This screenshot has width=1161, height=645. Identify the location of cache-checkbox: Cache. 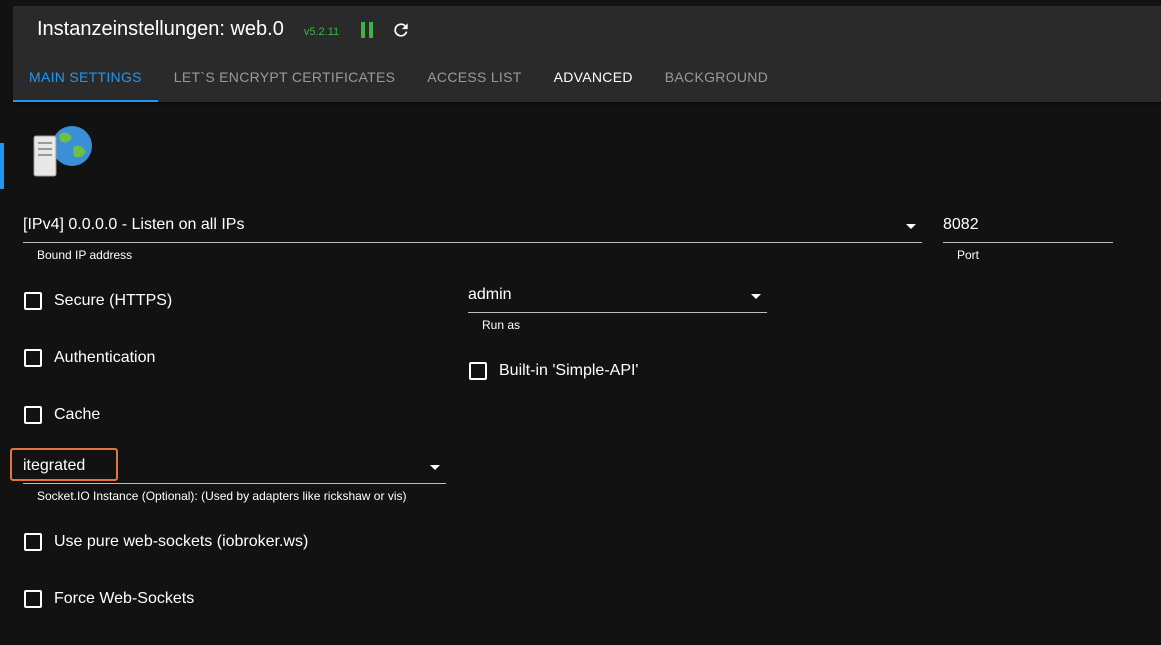
(62, 415).